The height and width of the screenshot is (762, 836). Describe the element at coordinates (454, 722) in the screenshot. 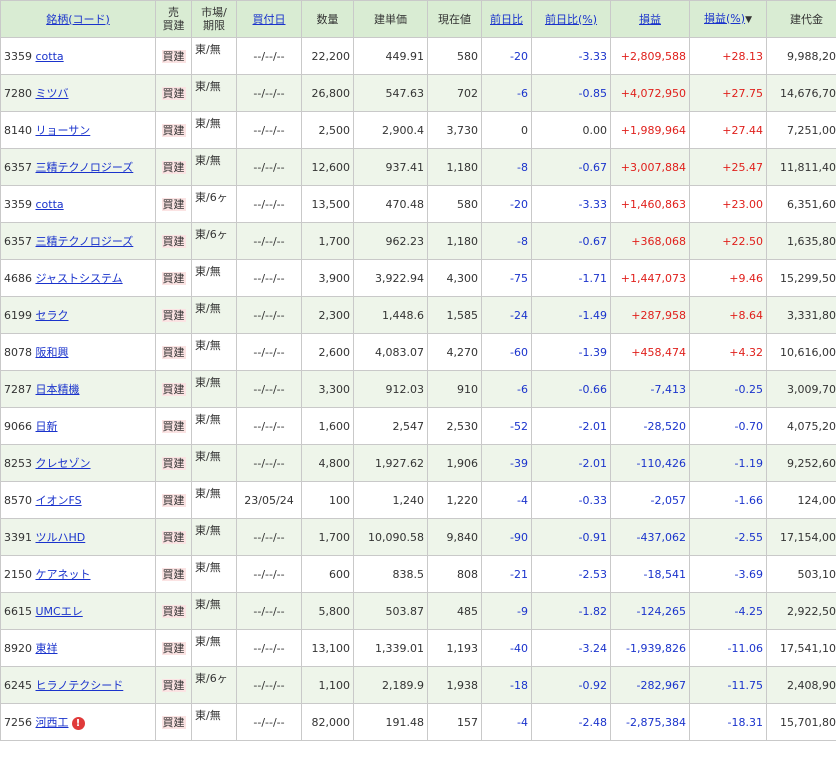

I see `current-price: 157` at that location.